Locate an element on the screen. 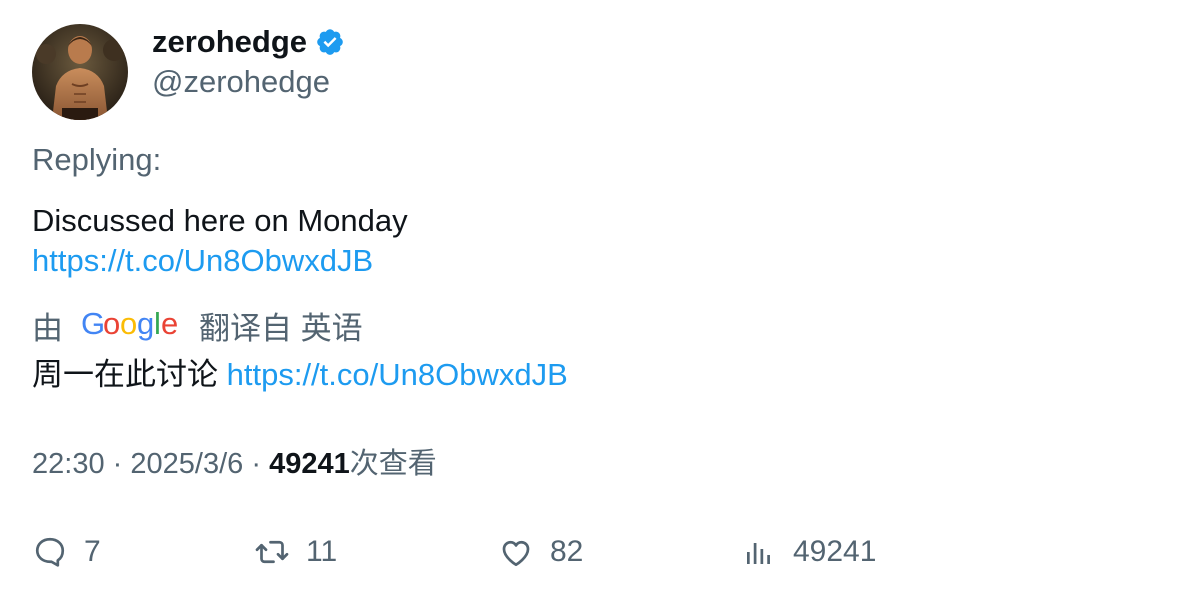 The width and height of the screenshot is (1196, 598). retweet-button: 11 is located at coordinates (295, 552).